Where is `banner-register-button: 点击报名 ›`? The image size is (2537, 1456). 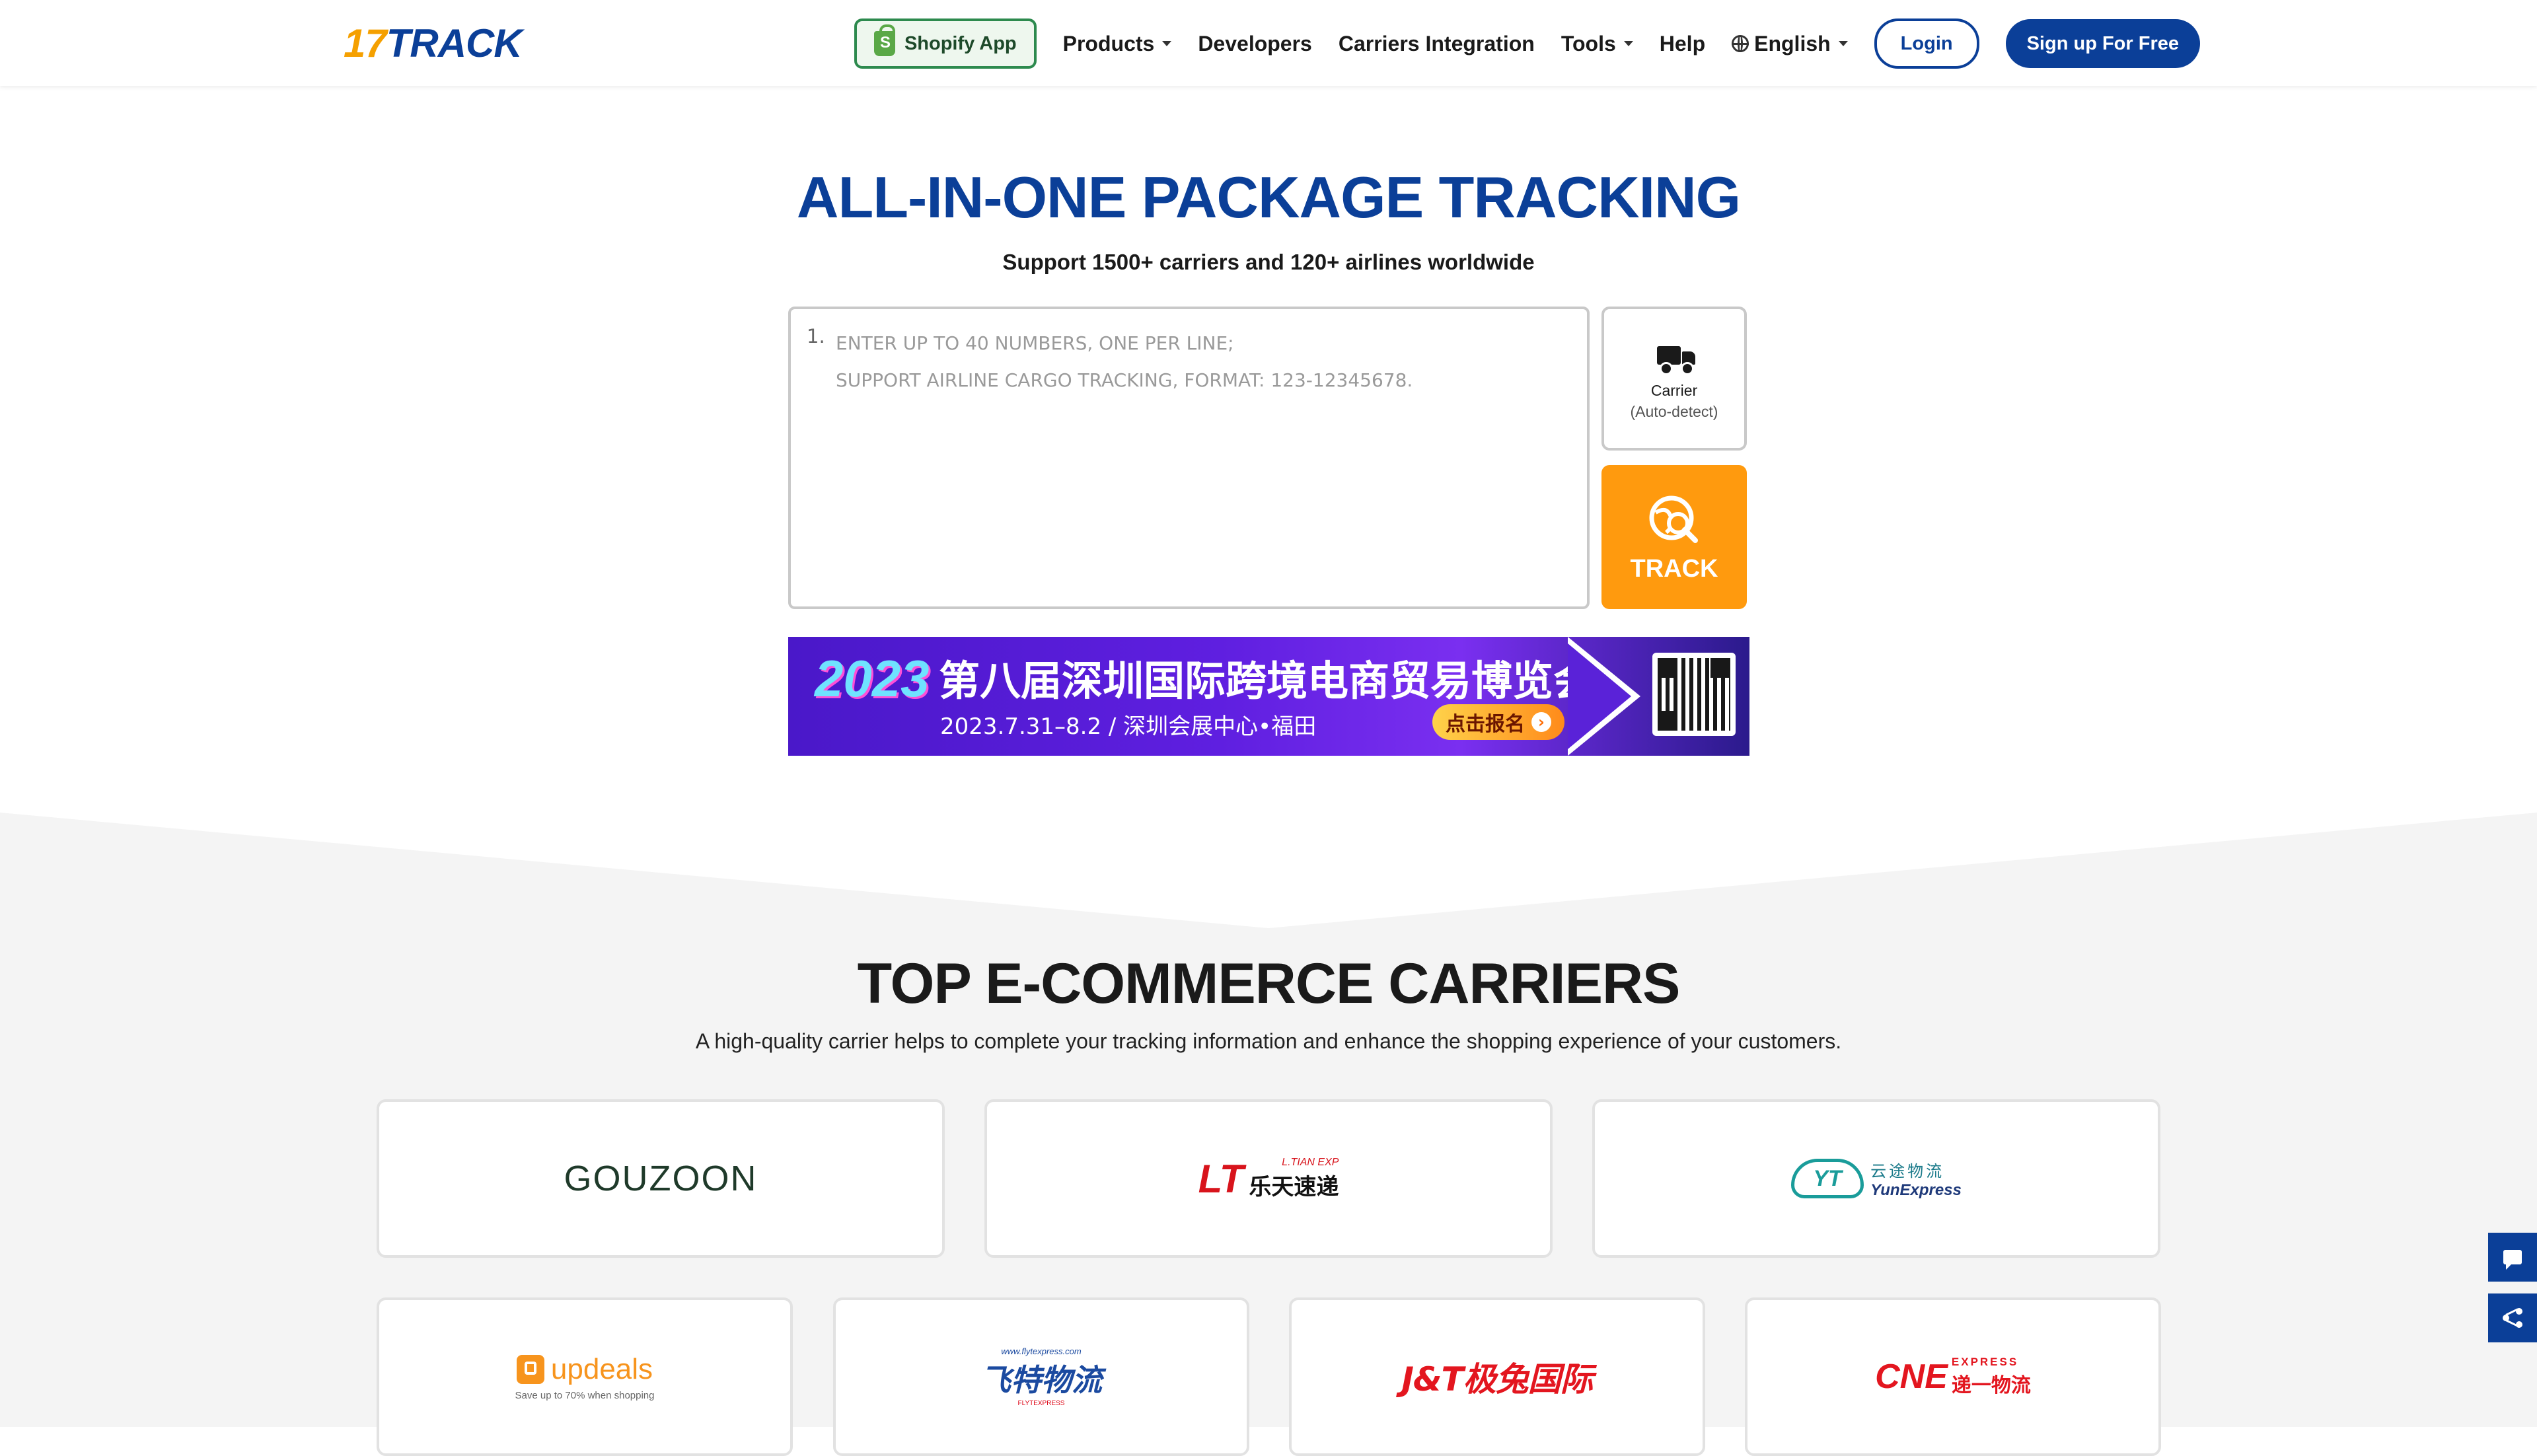 banner-register-button: 点击报名 › is located at coordinates (1498, 722).